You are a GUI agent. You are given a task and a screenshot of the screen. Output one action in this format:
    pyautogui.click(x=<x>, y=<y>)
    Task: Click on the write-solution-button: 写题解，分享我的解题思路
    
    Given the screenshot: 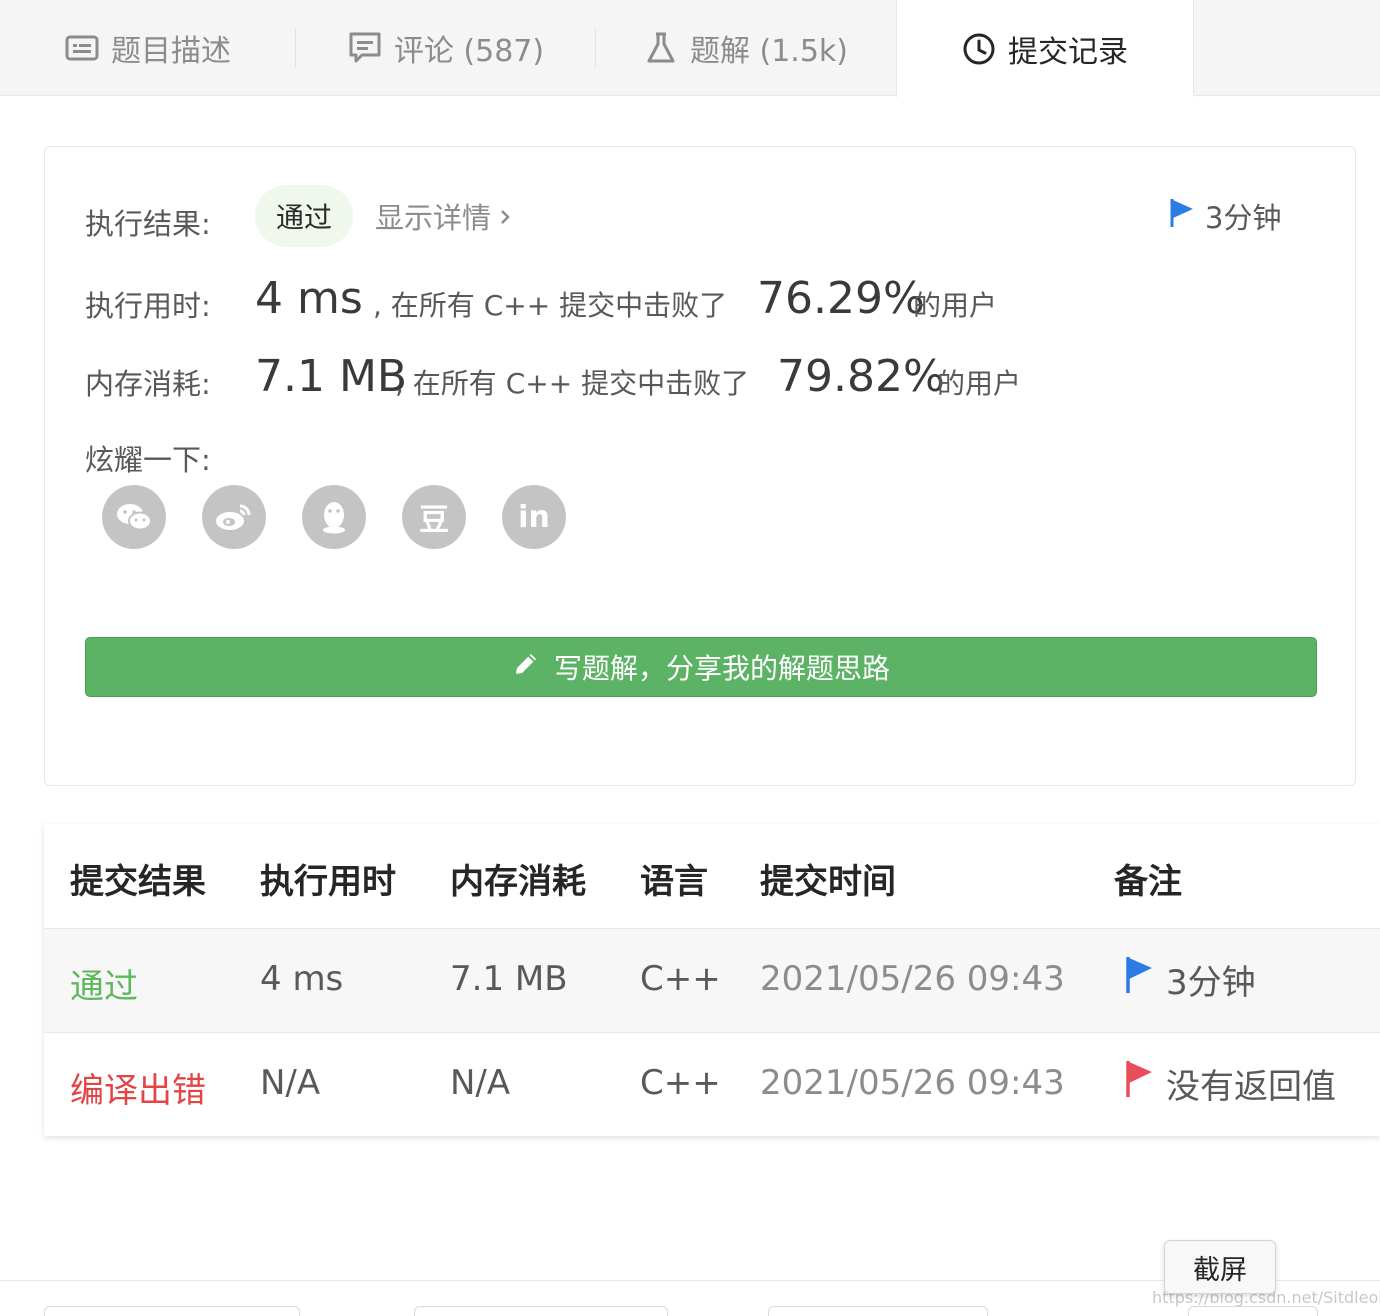 What is the action you would take?
    pyautogui.click(x=701, y=667)
    